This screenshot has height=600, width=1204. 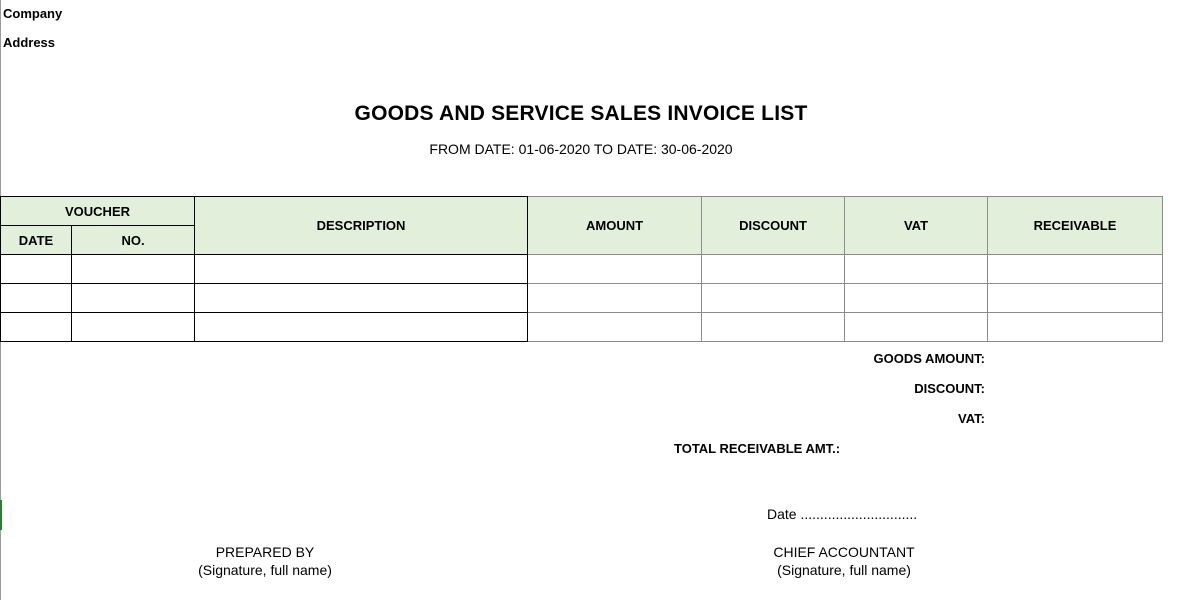 I want to click on chief-accountant-signature-hint: (Signature, full name), so click(x=844, y=570).